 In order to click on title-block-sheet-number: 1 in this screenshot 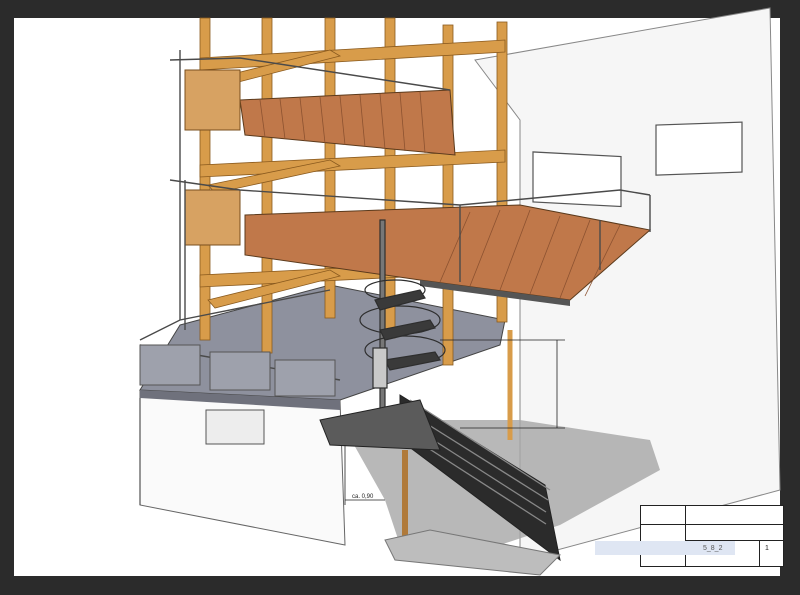, I will do `click(767, 548)`.